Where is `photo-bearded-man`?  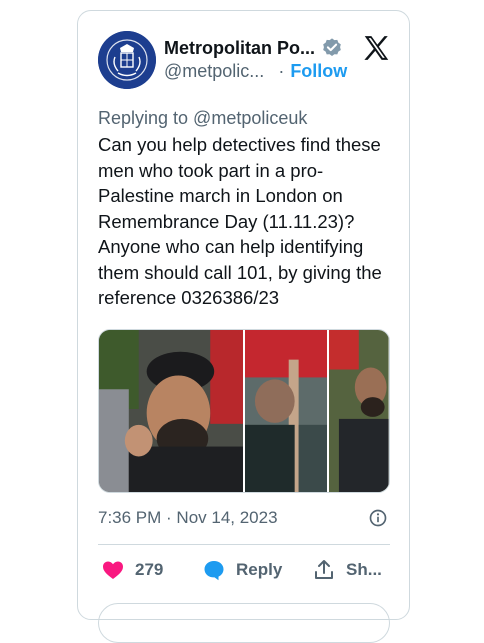 photo-bearded-man is located at coordinates (359, 411).